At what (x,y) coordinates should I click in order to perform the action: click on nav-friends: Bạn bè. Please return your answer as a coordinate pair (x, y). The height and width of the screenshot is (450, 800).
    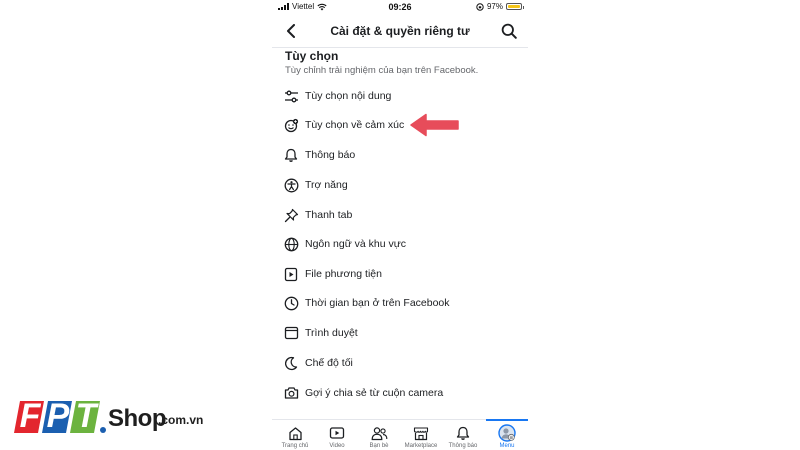
    Looking at the image, I should click on (379, 435).